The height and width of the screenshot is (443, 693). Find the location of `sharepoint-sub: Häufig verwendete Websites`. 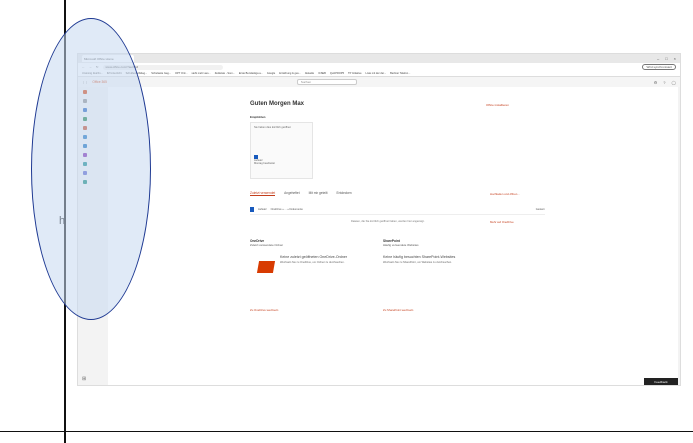

sharepoint-sub: Häufig verwendete Websites is located at coordinates (401, 245).